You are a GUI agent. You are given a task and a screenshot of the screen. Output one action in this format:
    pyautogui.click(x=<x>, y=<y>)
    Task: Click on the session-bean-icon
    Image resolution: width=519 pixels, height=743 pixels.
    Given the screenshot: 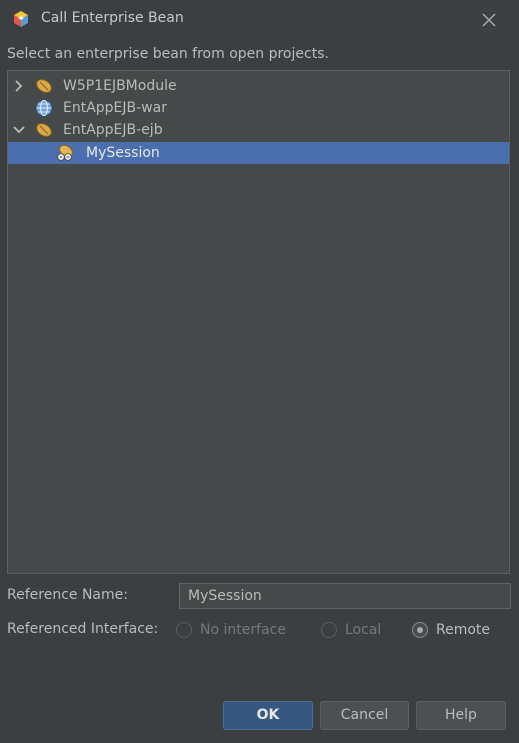 What is the action you would take?
    pyautogui.click(x=65, y=152)
    